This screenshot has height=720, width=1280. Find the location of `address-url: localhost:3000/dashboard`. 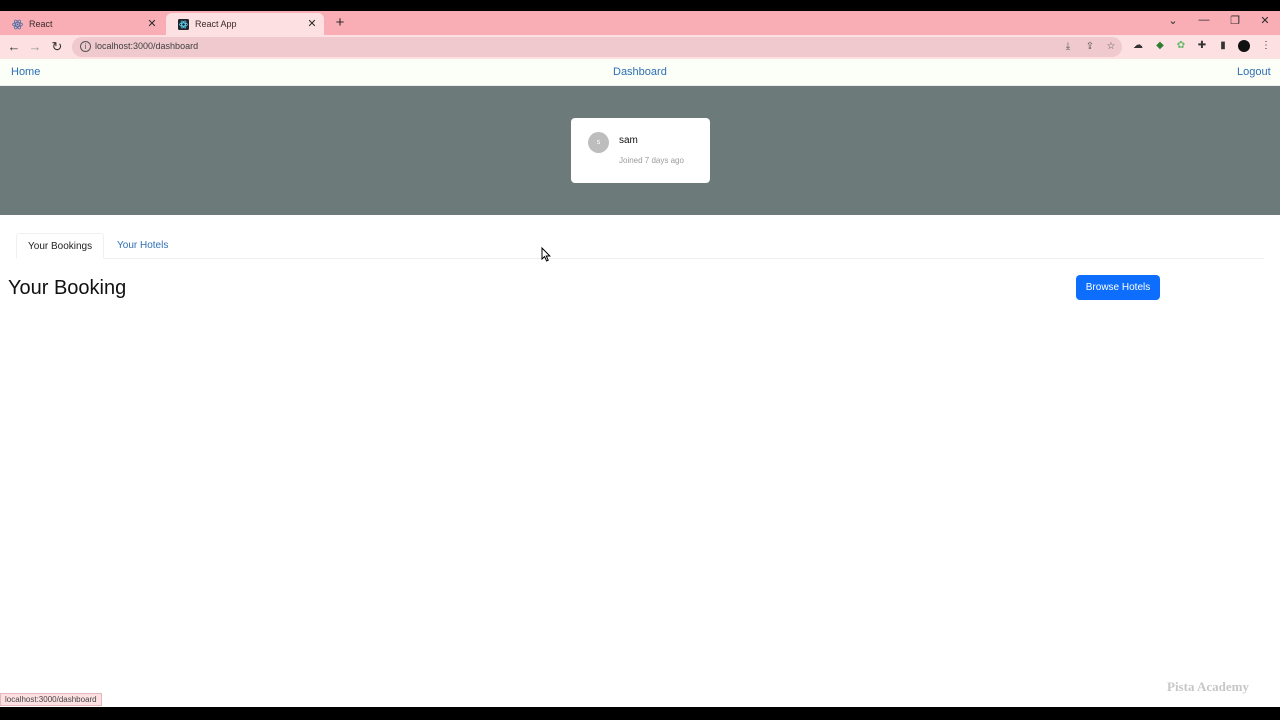

address-url: localhost:3000/dashboard is located at coordinates (147, 46).